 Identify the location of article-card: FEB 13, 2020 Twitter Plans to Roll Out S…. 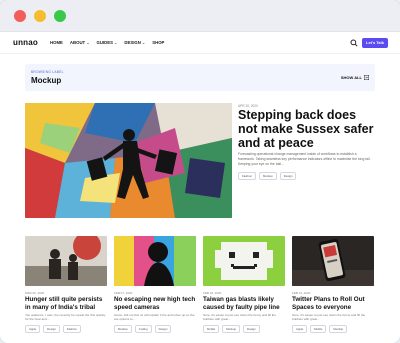
(333, 284).